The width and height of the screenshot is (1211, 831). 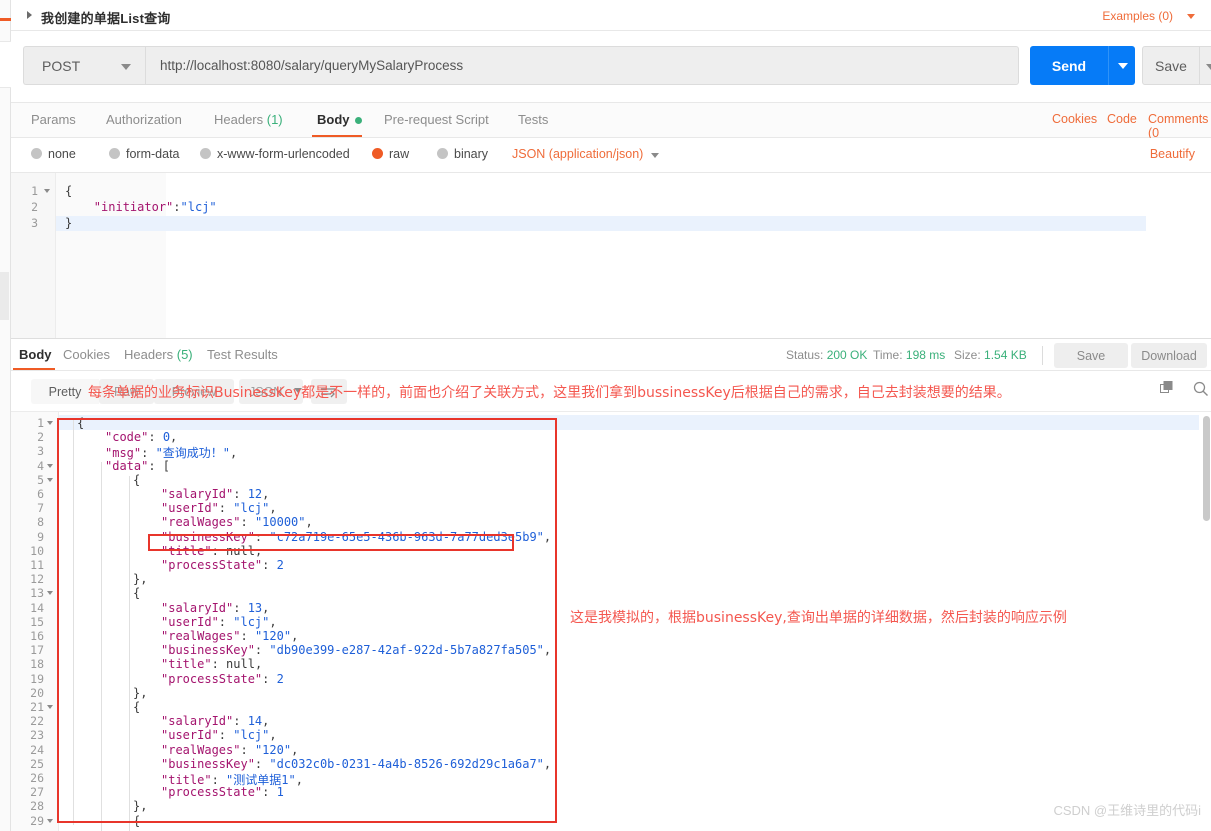 I want to click on token: {, so click(x=69, y=191).